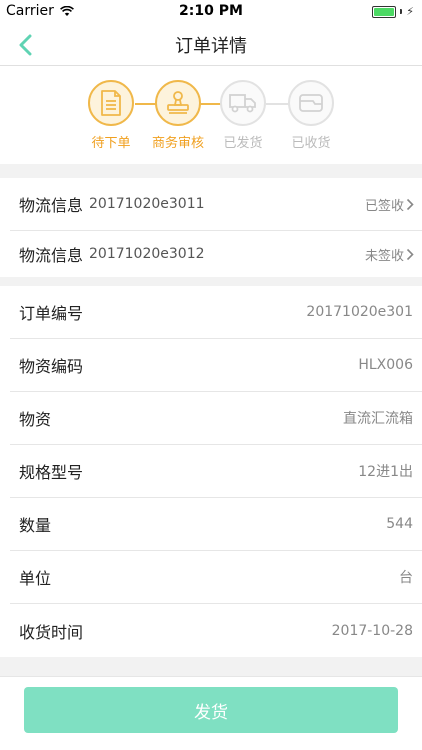  I want to click on detail-row-spec-model: 规格型号 12进1出, so click(216, 471).